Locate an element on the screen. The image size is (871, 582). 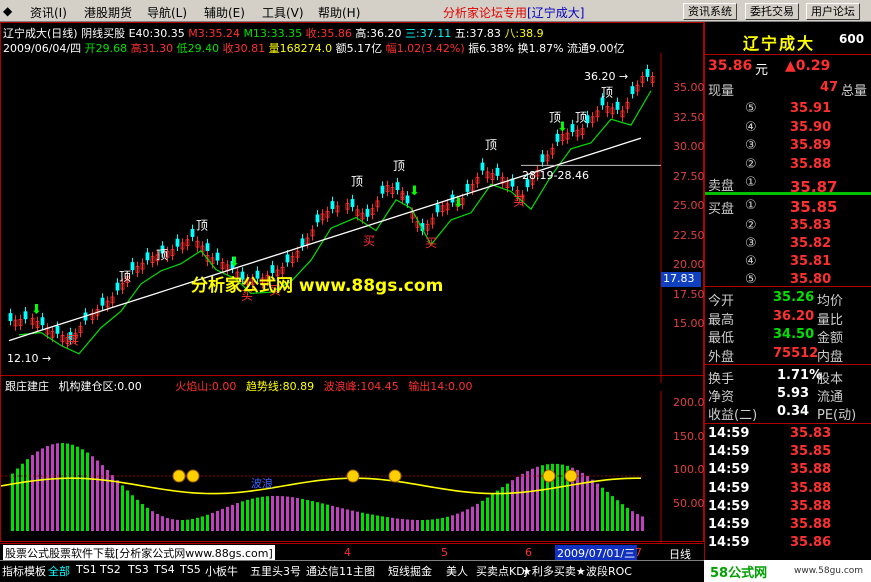
stat2-label: 净资 is located at coordinates (721, 397).